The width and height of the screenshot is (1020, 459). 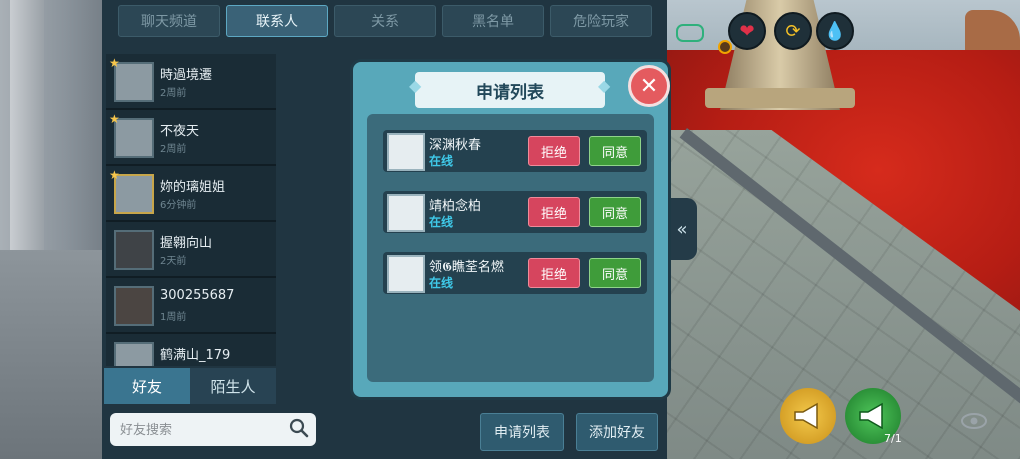 What do you see at coordinates (180, 131) in the screenshot?
I see `contact-name: 不夜天` at bounding box center [180, 131].